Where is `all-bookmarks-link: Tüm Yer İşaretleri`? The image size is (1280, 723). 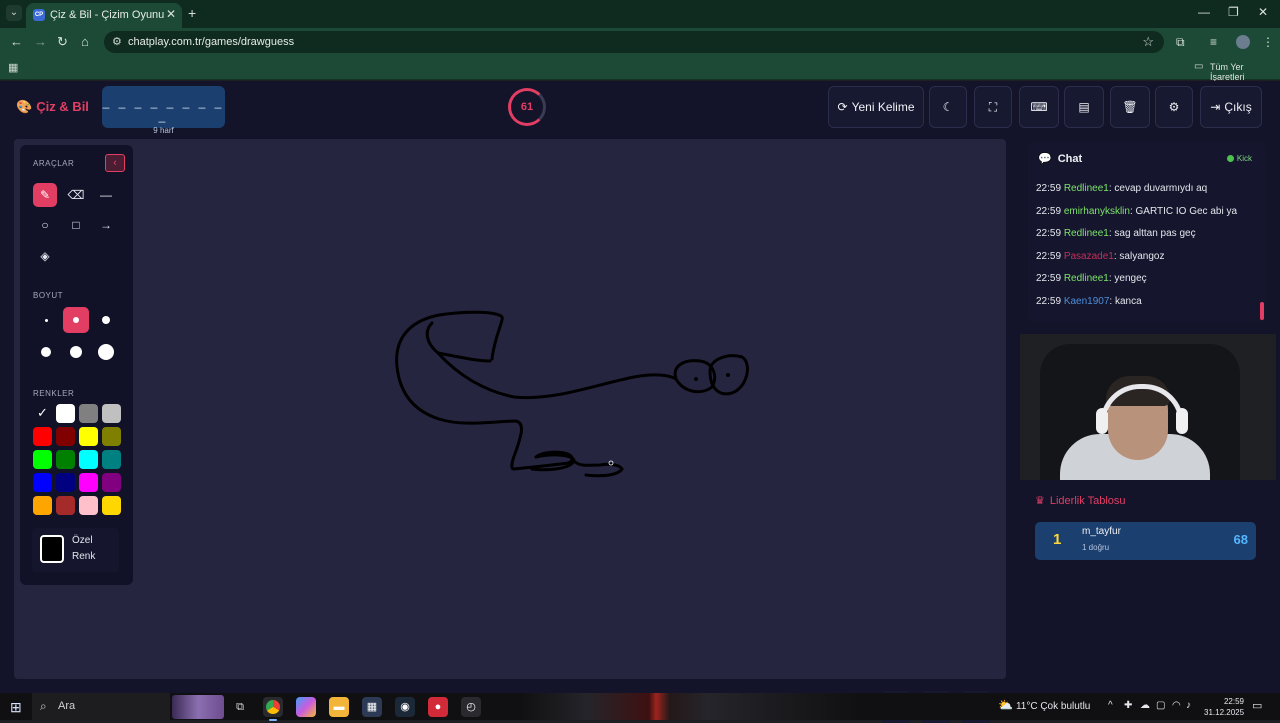 all-bookmarks-link: Tüm Yer İşaretleri is located at coordinates (1245, 72).